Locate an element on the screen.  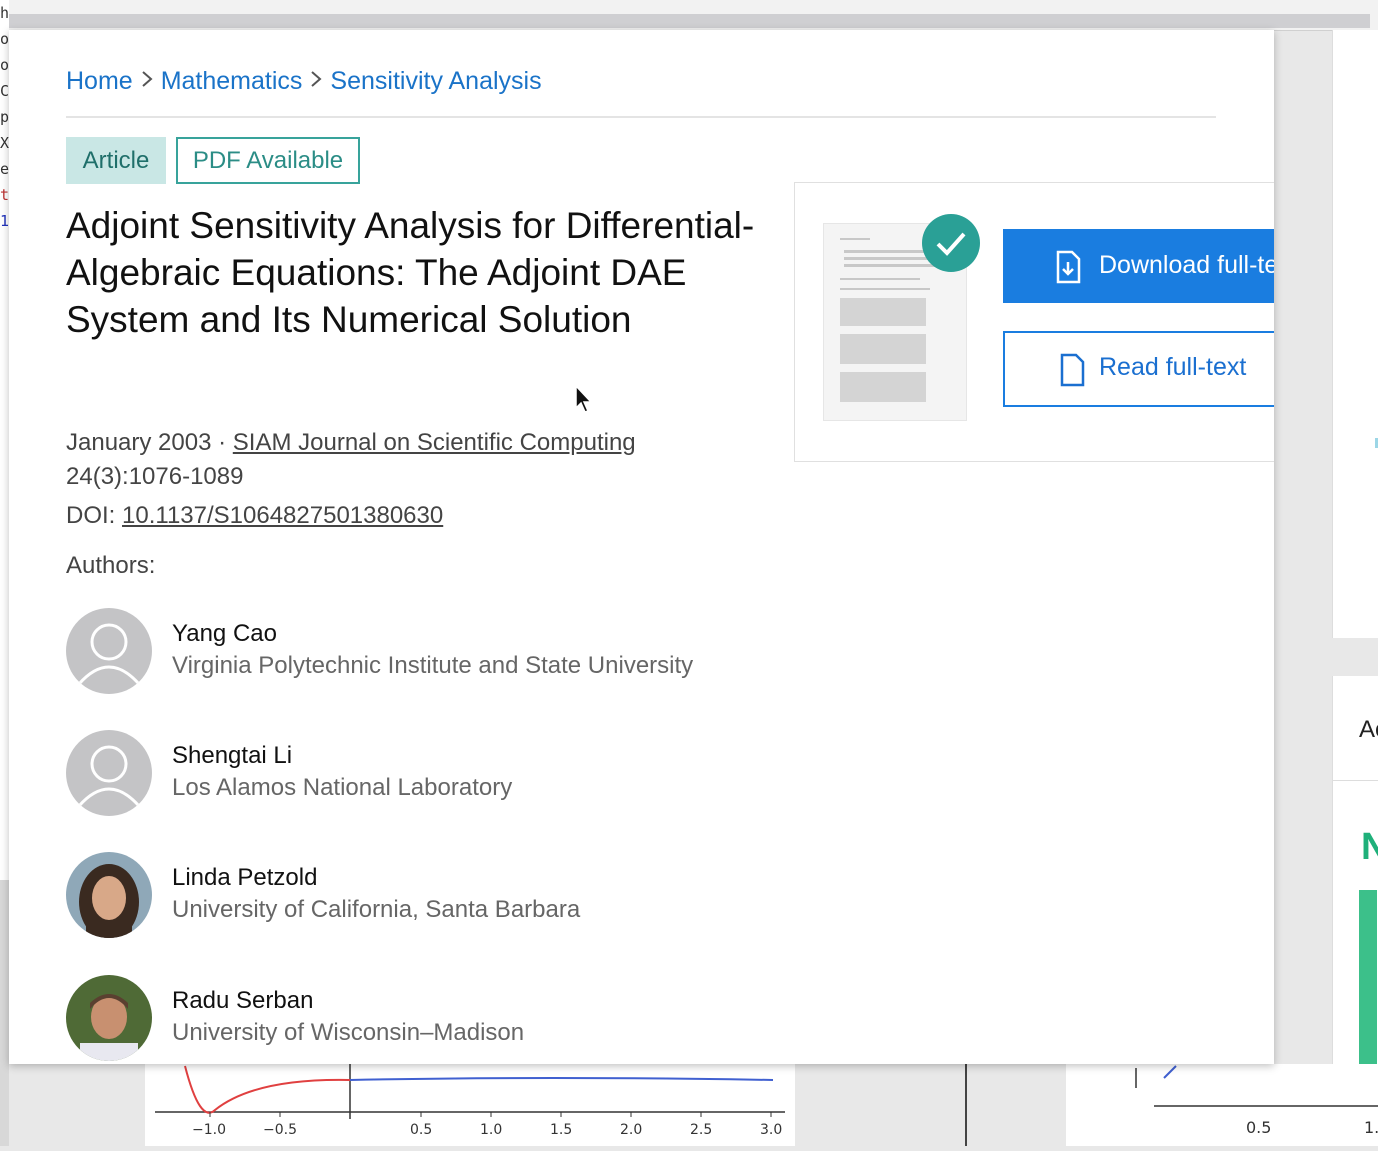
author-name: Yang Cao is located at coordinates (224, 634).